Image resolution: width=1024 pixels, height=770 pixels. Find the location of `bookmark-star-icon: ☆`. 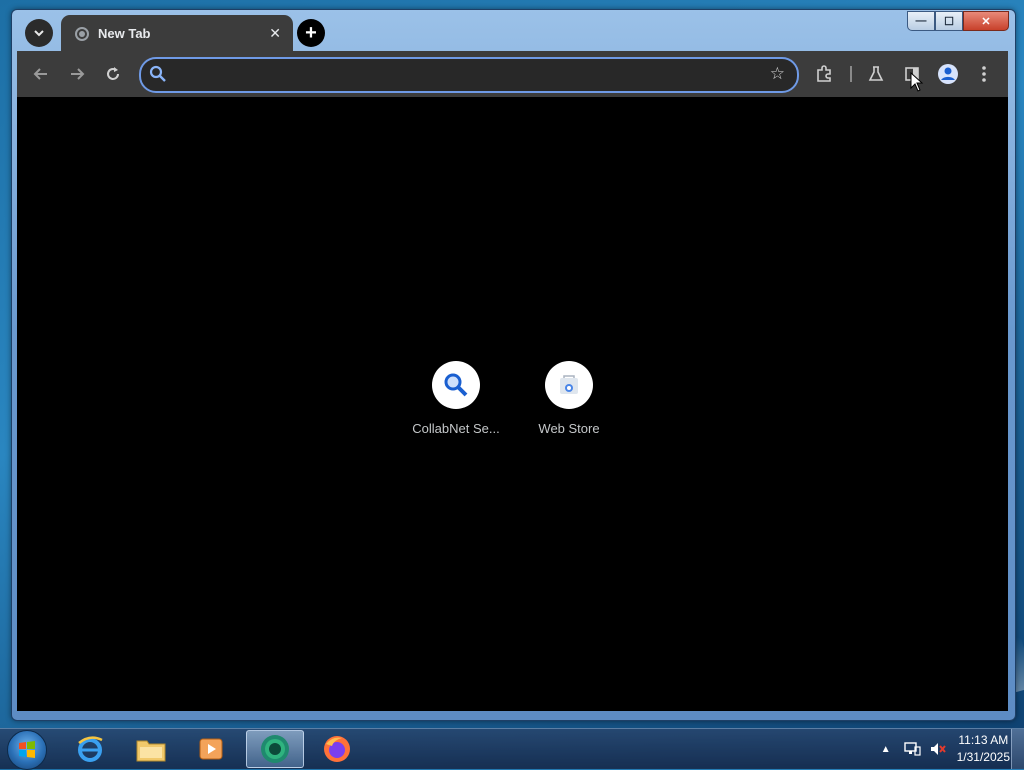

bookmark-star-icon: ☆ is located at coordinates (777, 74).